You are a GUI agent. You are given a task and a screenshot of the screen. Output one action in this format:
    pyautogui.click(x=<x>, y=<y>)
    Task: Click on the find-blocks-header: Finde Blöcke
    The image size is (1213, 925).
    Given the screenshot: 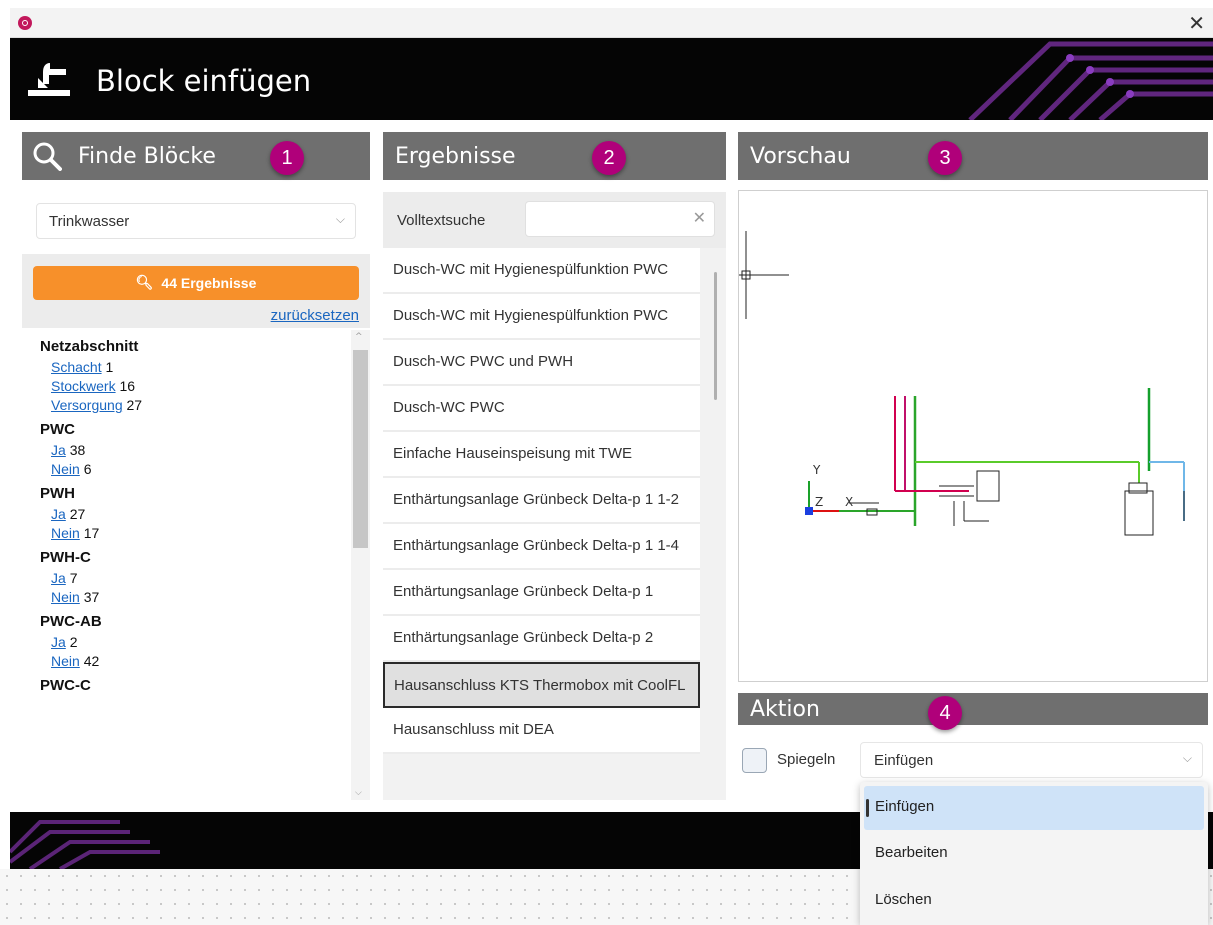 What is the action you would take?
    pyautogui.click(x=196, y=156)
    